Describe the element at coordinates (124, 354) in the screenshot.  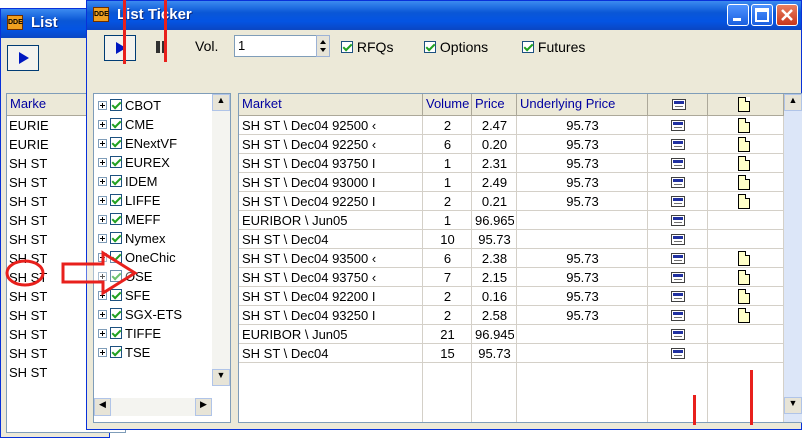
I see `tree-item: TSE` at that location.